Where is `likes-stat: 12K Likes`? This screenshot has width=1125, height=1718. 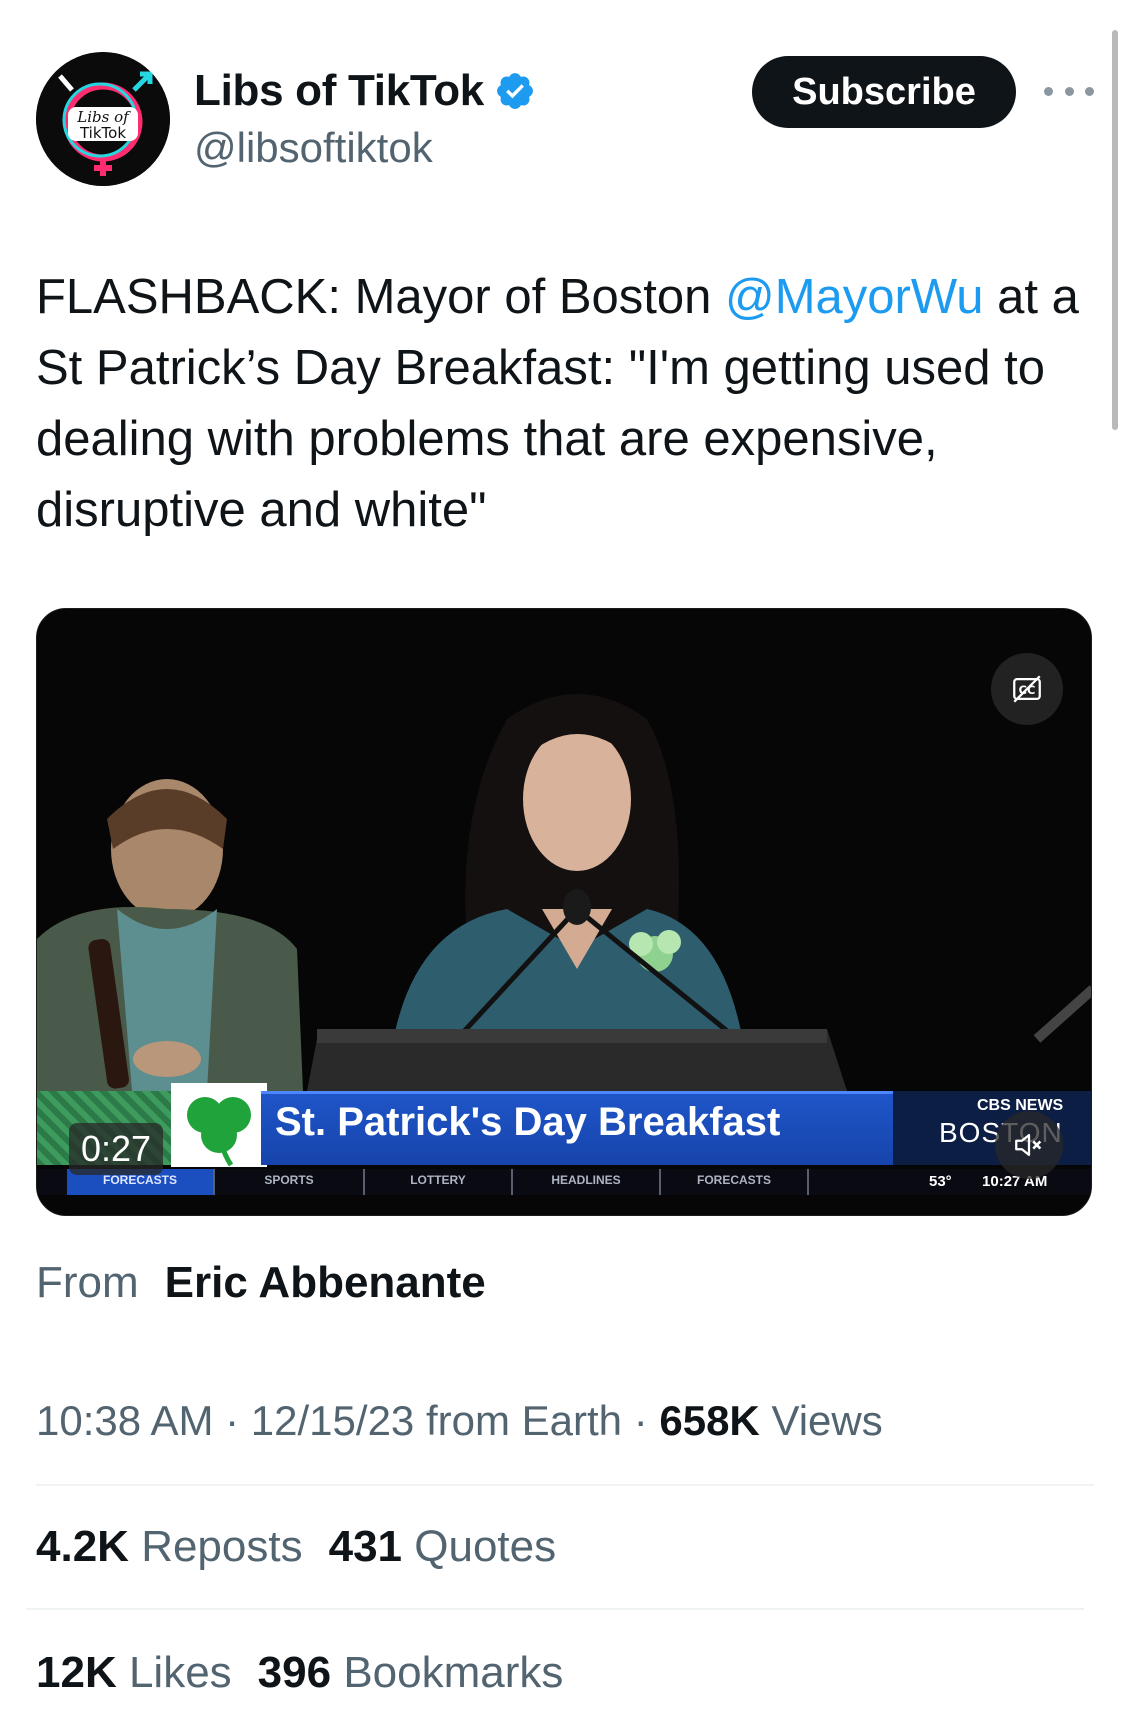
likes-stat: 12K Likes is located at coordinates (134, 1672).